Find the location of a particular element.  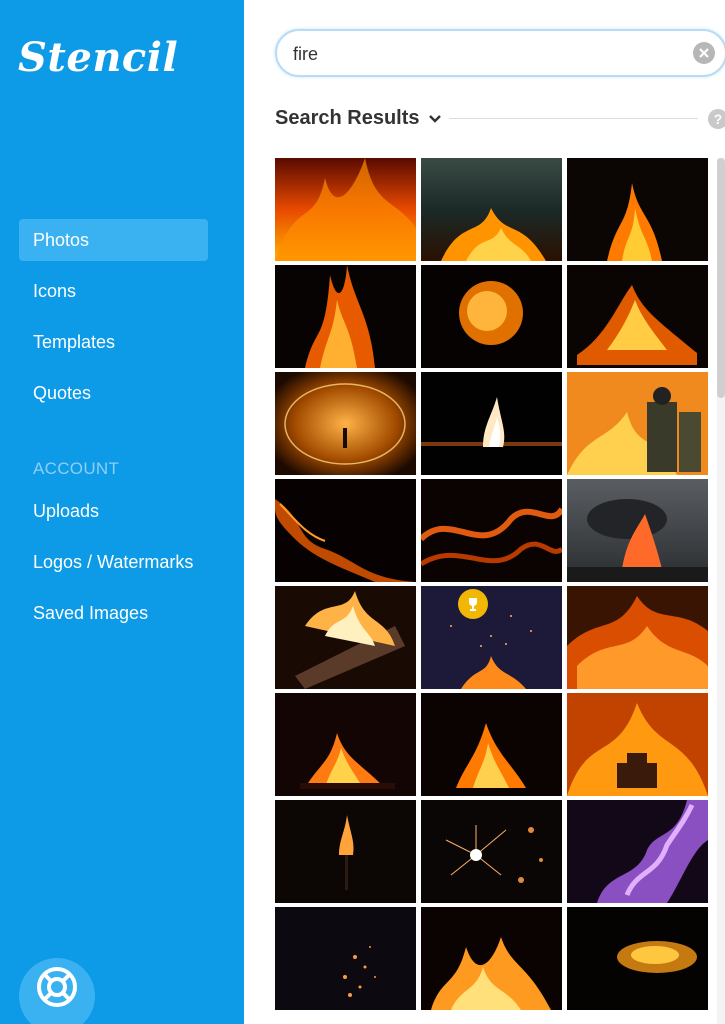

search-results-dropdown: Search Results is located at coordinates (358, 118).